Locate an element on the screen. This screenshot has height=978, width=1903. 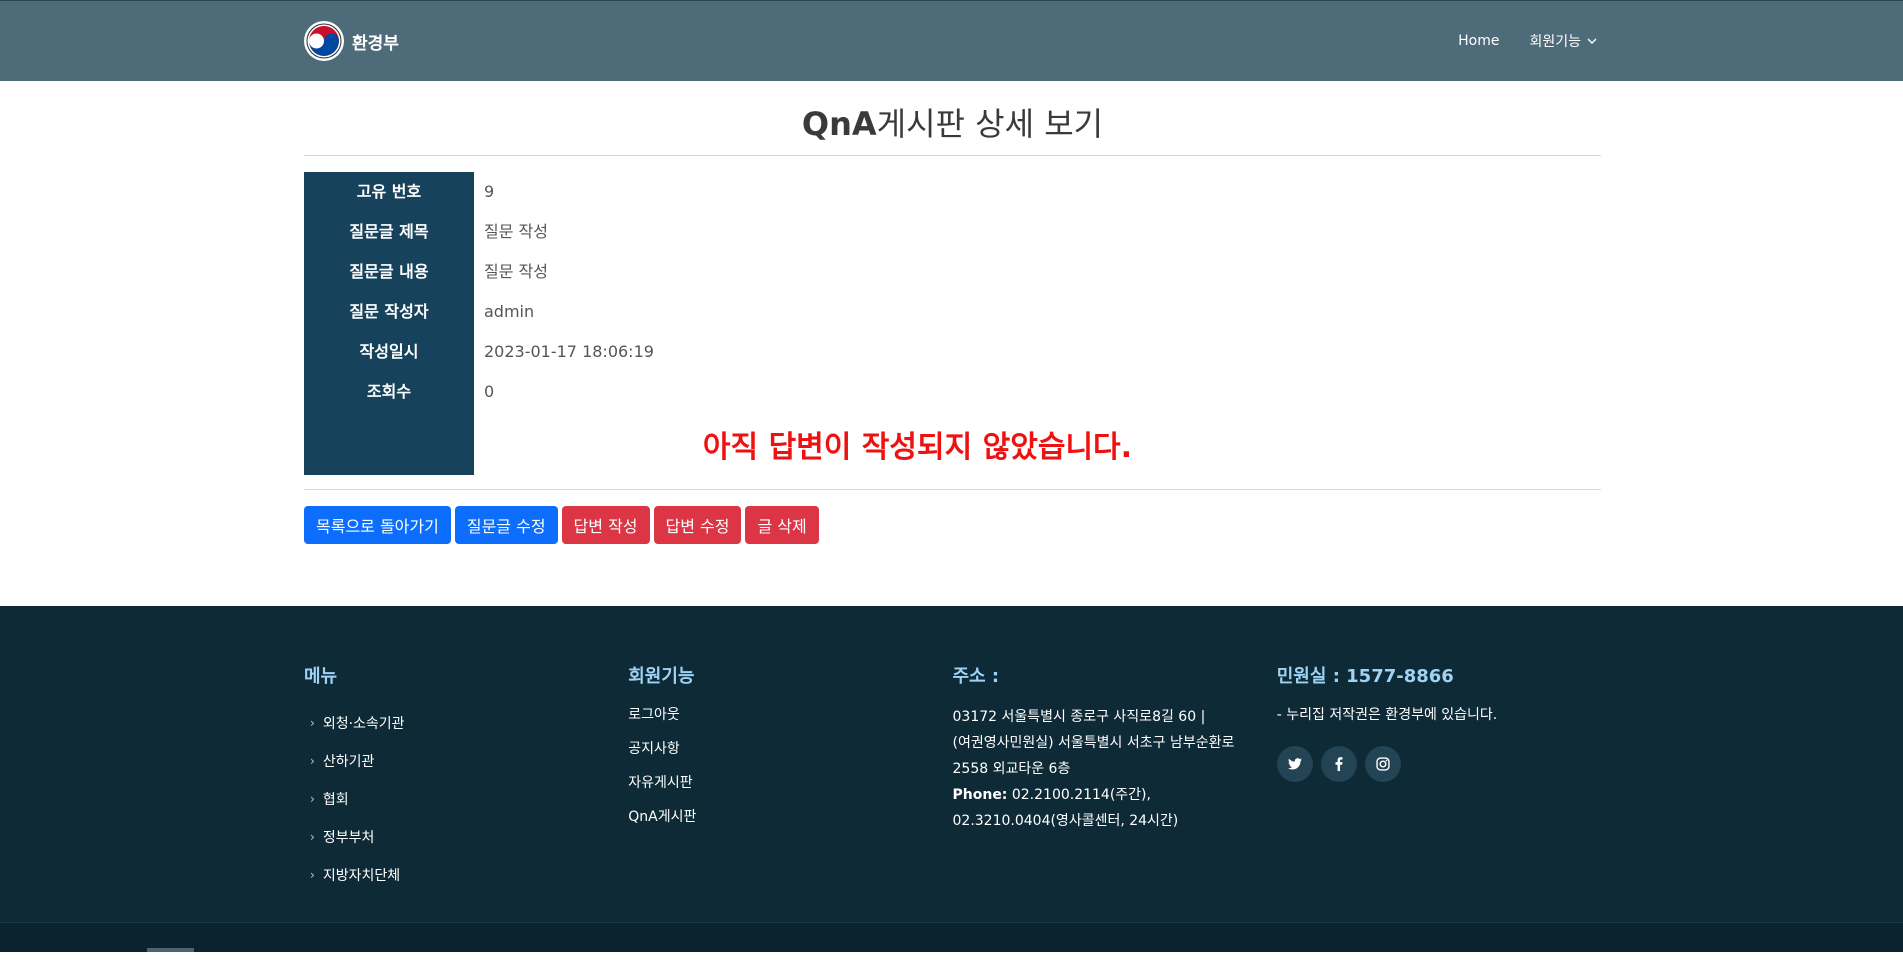
footer-cs-title: 민원실 : 1577-8866 is located at coordinates (1365, 676).